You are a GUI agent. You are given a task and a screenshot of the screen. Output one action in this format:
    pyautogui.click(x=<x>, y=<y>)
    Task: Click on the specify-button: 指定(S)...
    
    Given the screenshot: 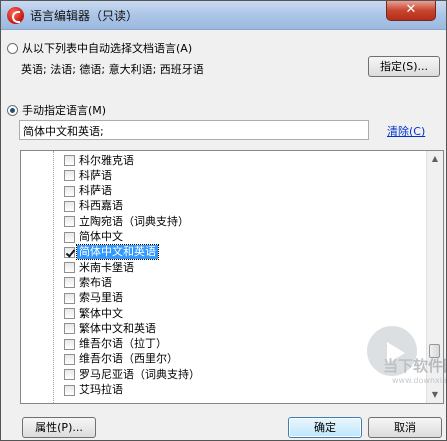 What is the action you would take?
    pyautogui.click(x=404, y=66)
    